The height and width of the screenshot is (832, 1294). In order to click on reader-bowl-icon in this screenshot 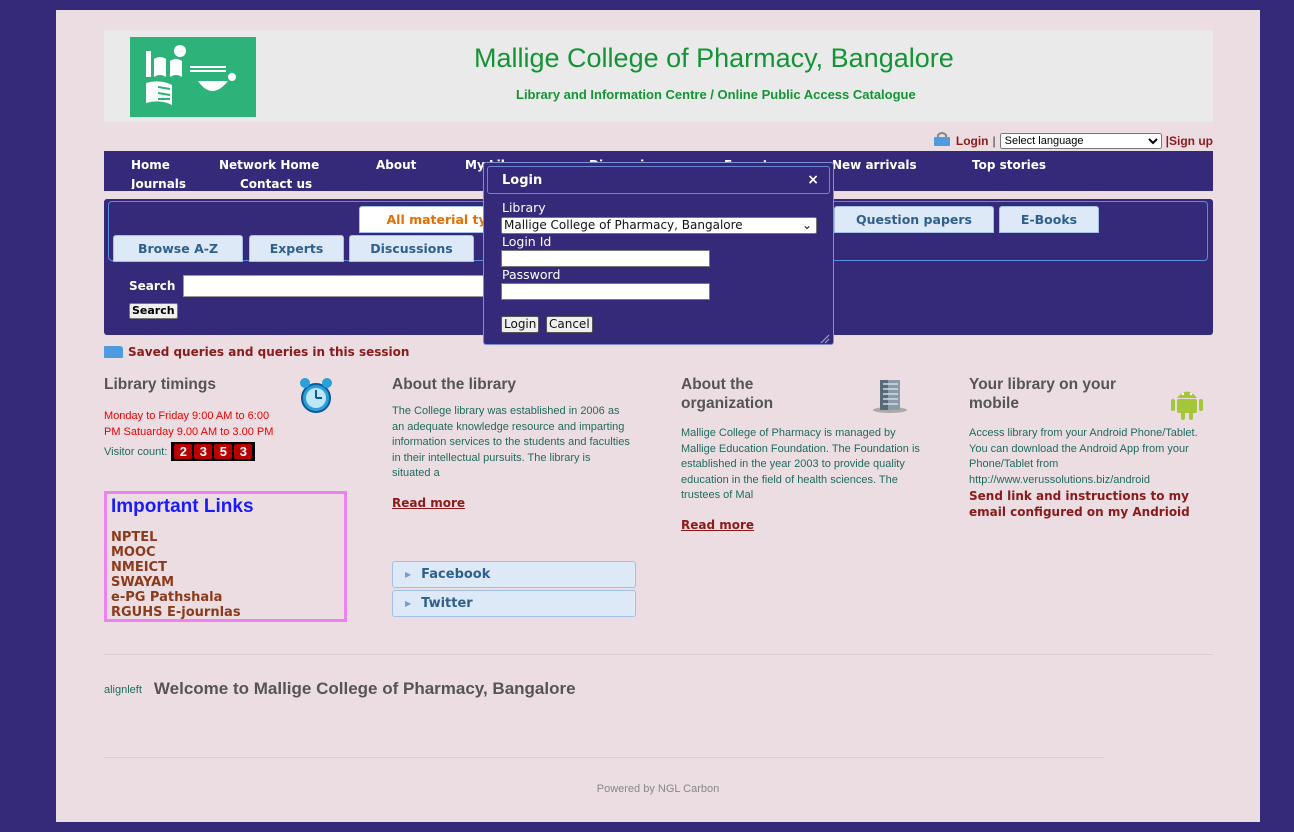, I will do `click(191, 75)`.